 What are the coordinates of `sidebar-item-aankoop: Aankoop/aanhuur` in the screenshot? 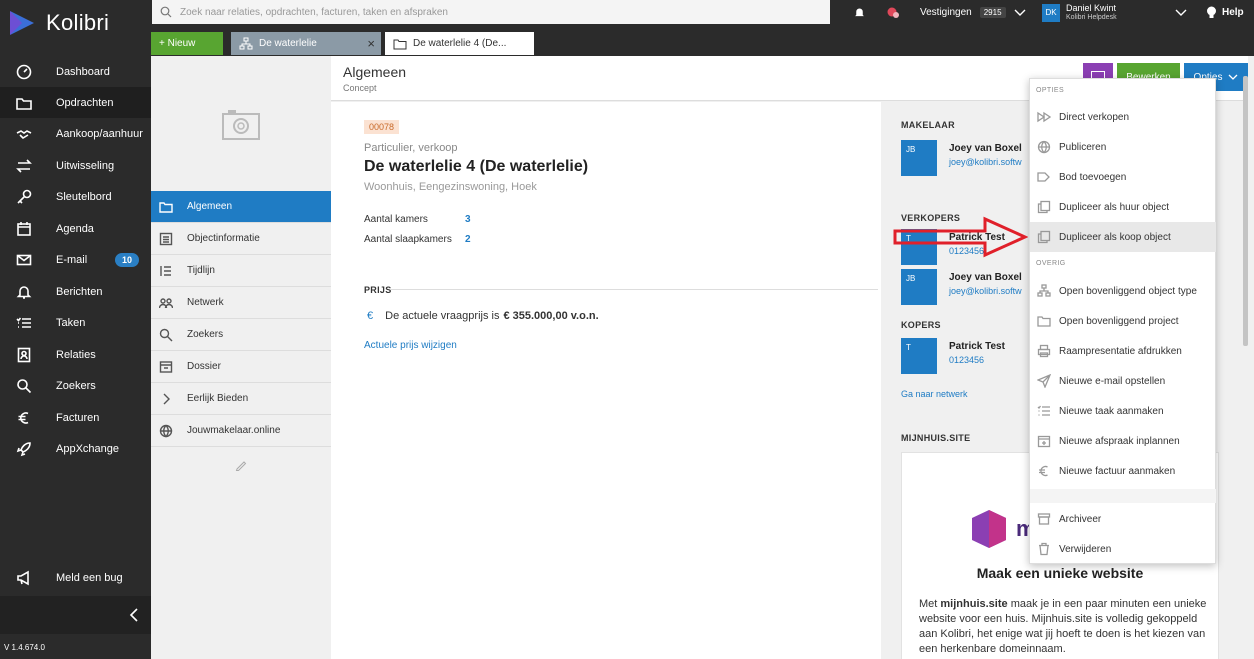 It's located at (75, 133).